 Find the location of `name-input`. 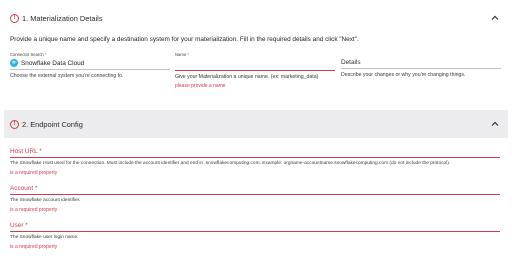

name-input is located at coordinates (255, 63).